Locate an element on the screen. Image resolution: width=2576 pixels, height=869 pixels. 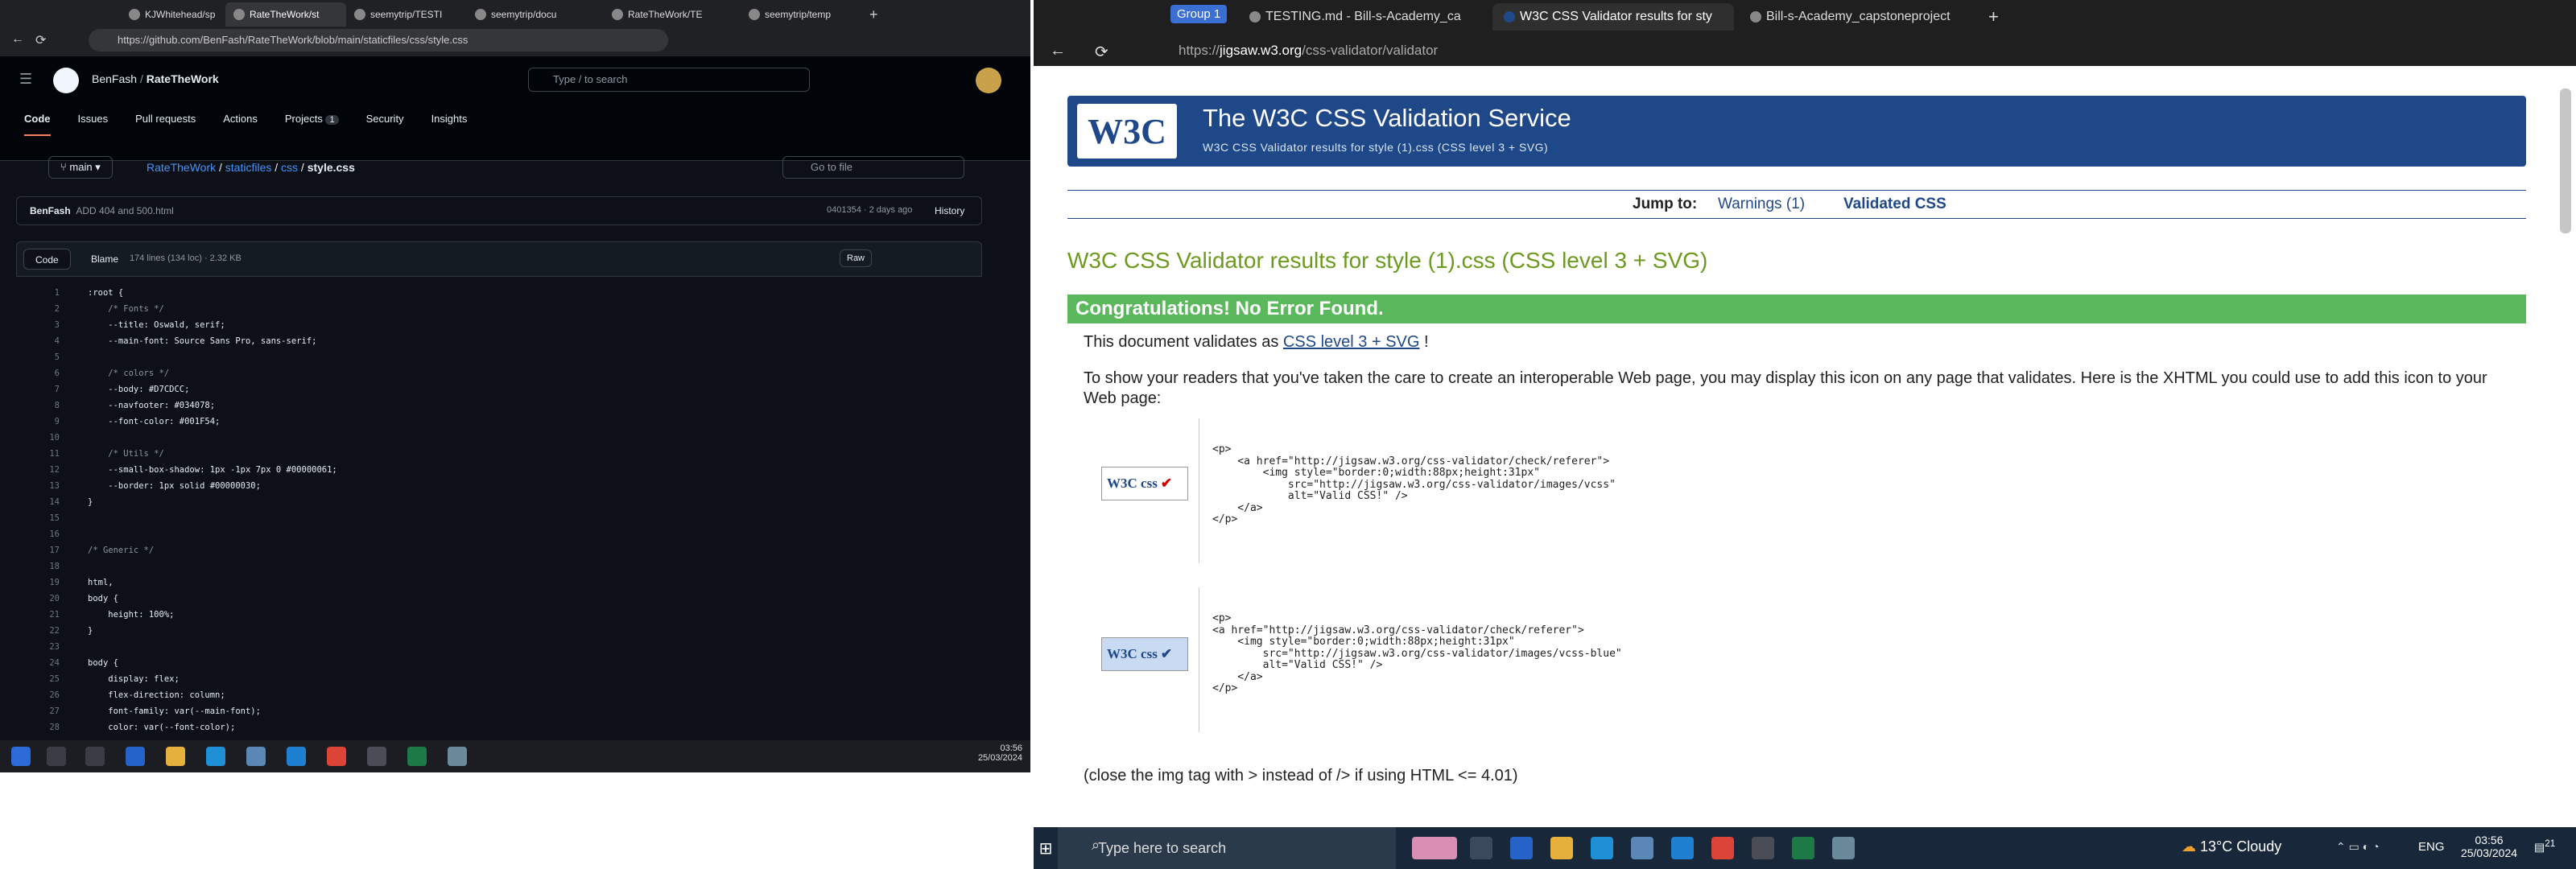
raw-button: Raw is located at coordinates (856, 258).